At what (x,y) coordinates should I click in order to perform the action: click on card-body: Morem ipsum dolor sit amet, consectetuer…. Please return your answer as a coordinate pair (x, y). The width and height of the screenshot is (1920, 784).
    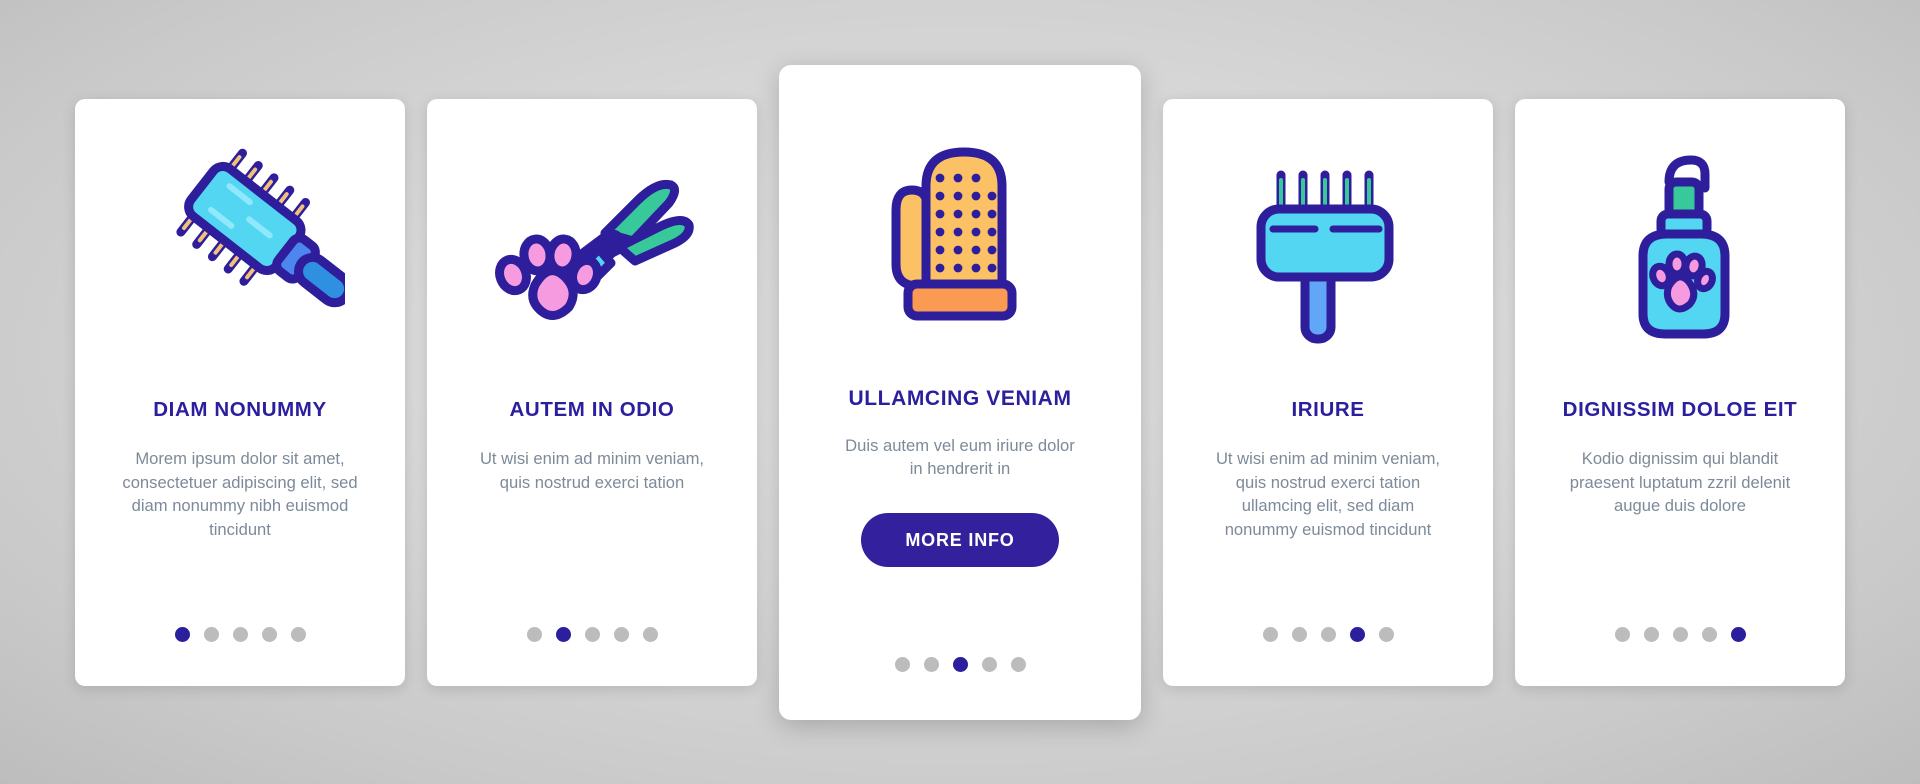
    Looking at the image, I should click on (240, 494).